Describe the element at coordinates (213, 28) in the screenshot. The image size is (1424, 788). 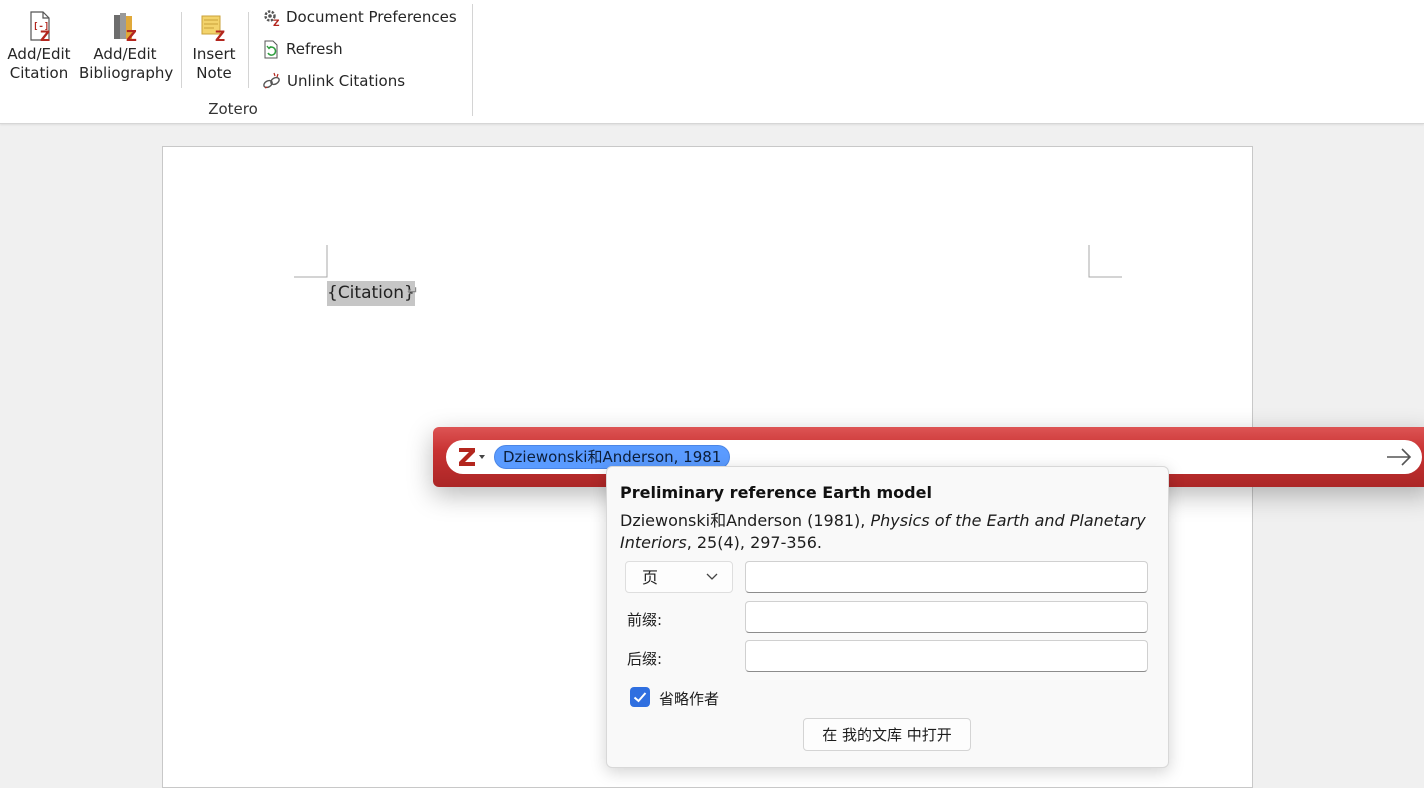
I see `insert-note-icon: Z` at that location.